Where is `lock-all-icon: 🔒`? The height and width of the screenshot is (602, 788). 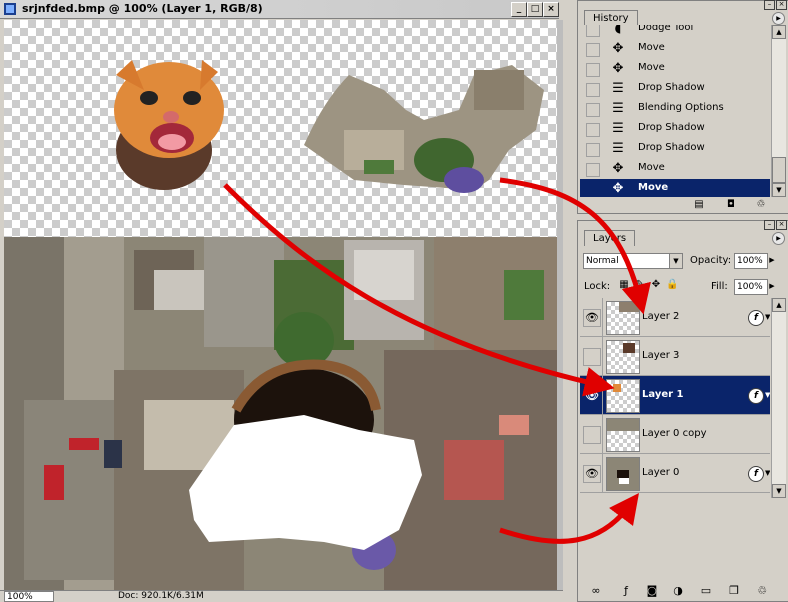
lock-all-icon: 🔒 is located at coordinates (672, 285).